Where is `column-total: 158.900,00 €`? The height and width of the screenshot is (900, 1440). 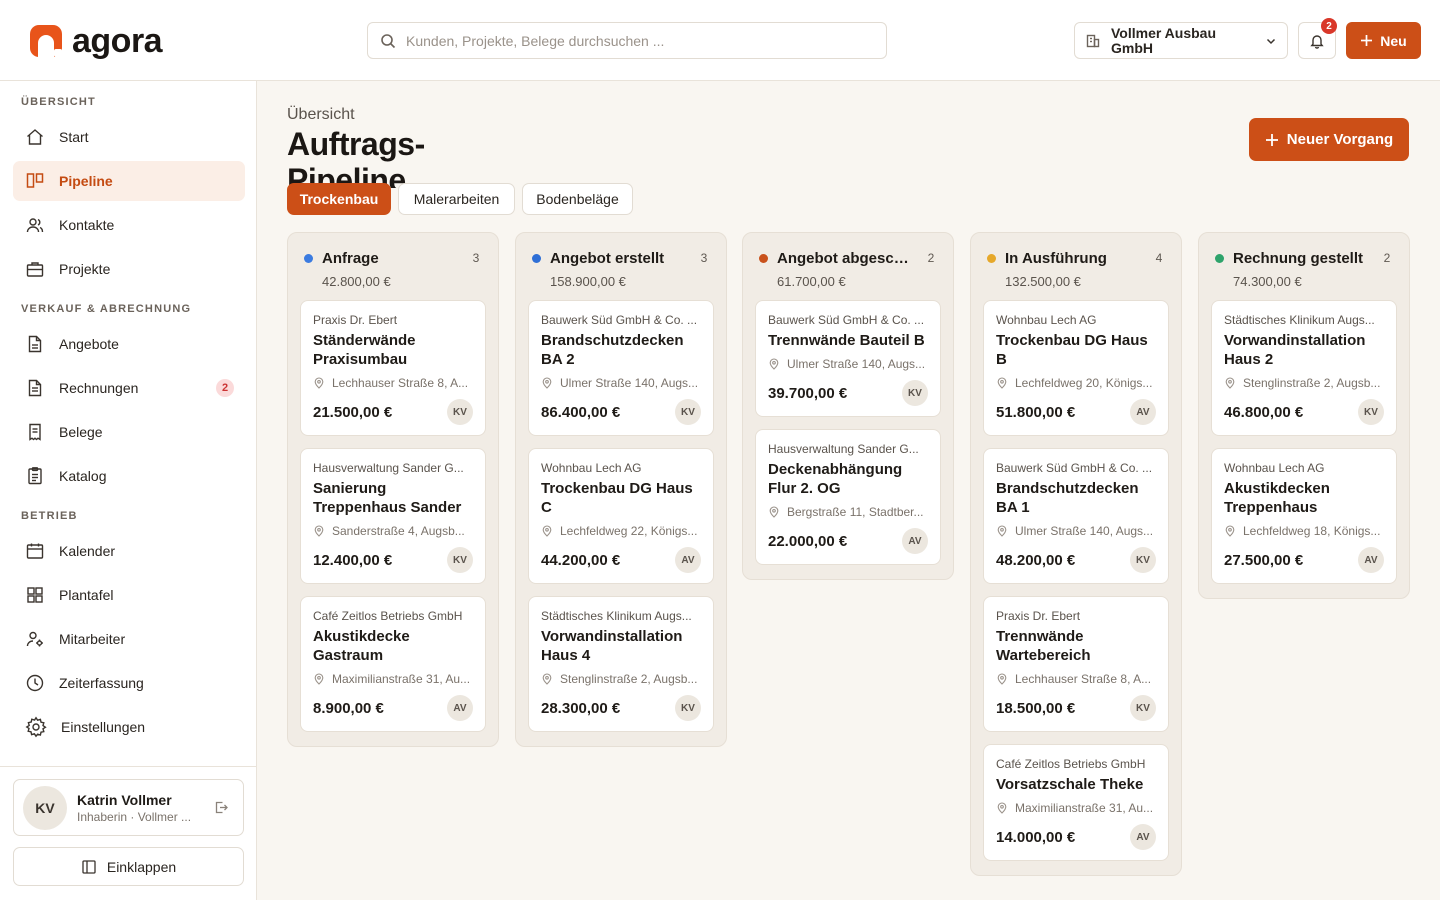 column-total: 158.900,00 € is located at coordinates (588, 281).